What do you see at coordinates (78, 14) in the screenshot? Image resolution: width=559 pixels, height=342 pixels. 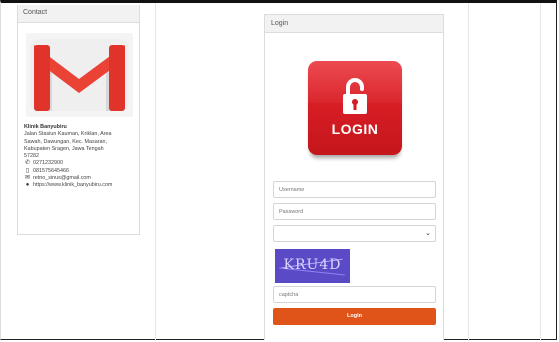 I see `contact-panel-title: Contact` at bounding box center [78, 14].